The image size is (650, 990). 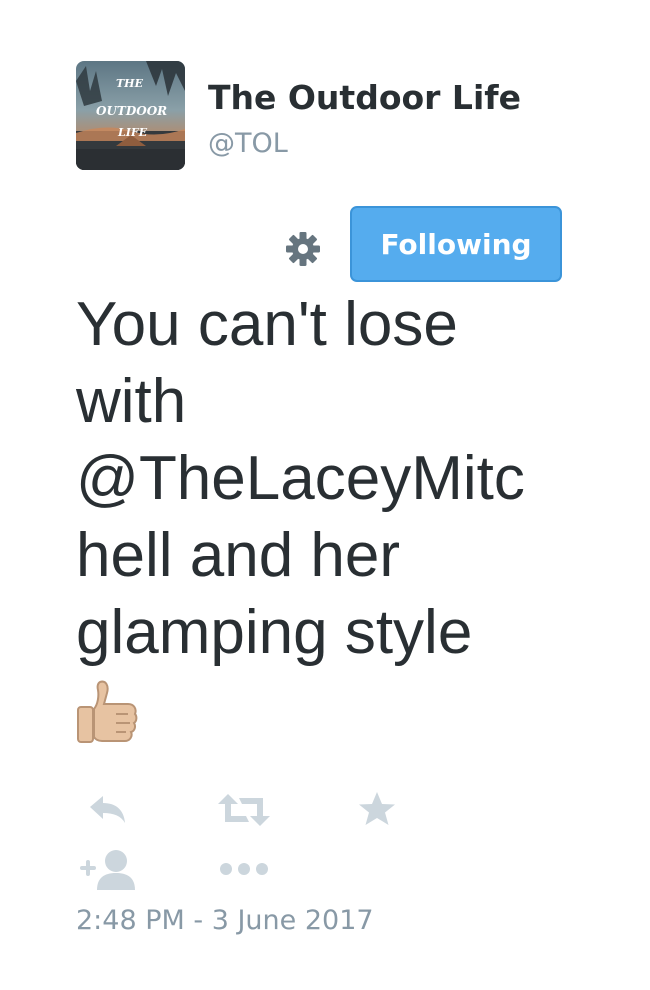 What do you see at coordinates (377, 809) in the screenshot?
I see `favorite-icon` at bounding box center [377, 809].